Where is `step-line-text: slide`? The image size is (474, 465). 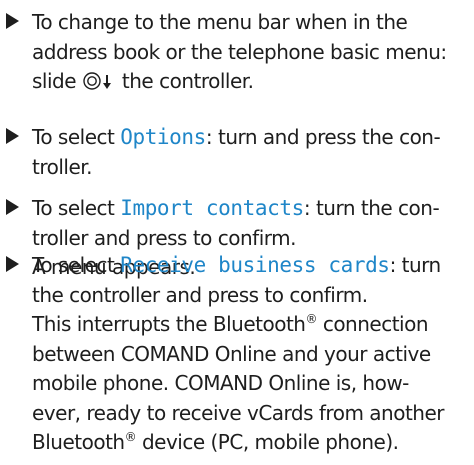 step-line-text: slide is located at coordinates (54, 81).